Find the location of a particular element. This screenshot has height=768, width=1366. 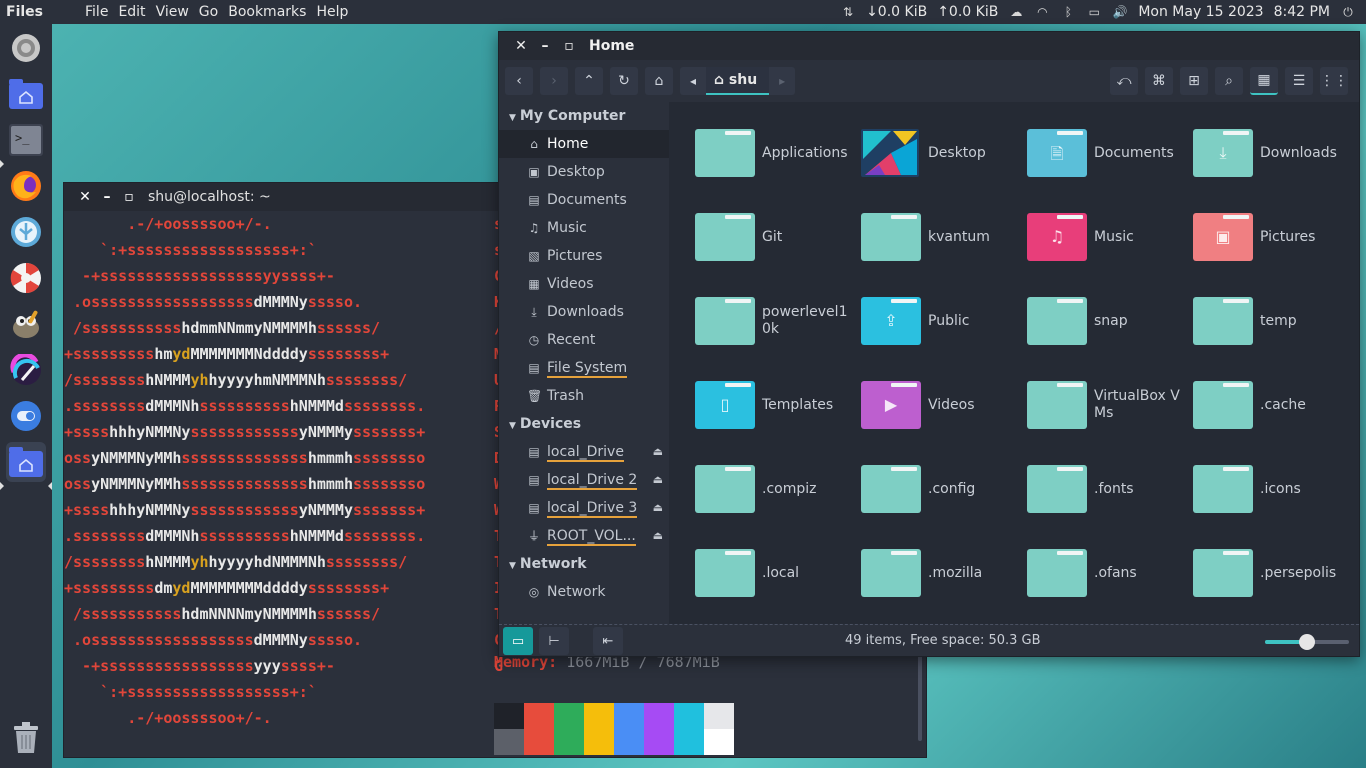

folder-item: .persepolis is located at coordinates (1273, 569).